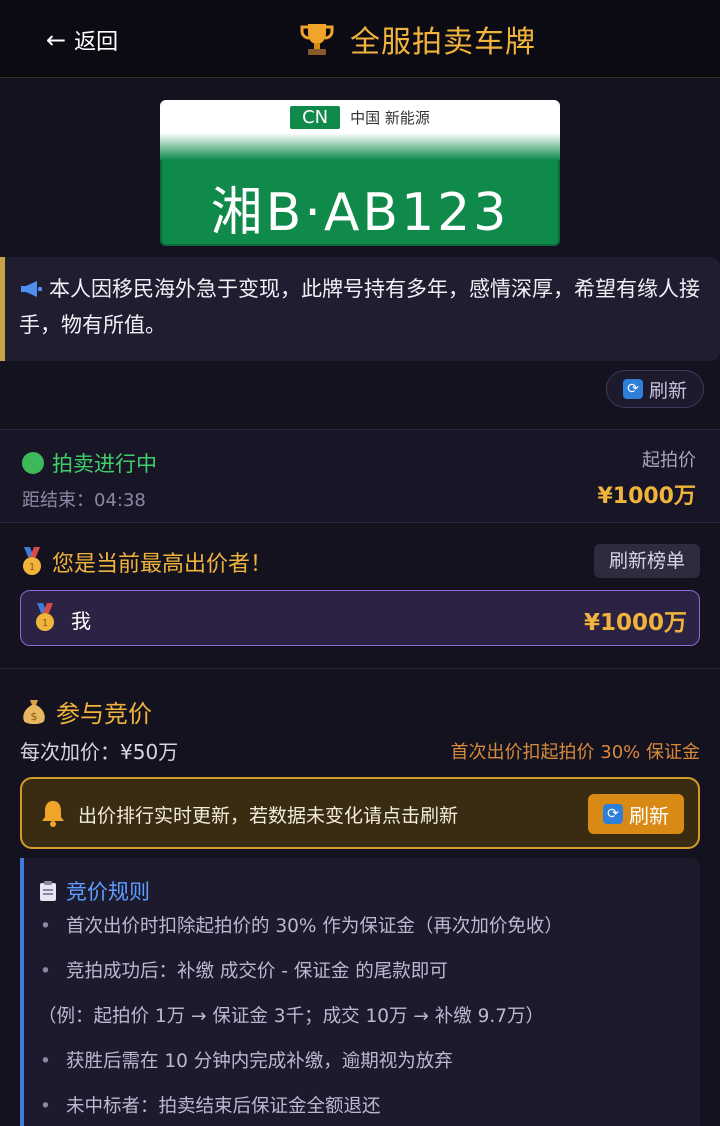 The image size is (720, 1126). I want to click on leader-message: 1 您是当前最高出价者！, so click(146, 562).